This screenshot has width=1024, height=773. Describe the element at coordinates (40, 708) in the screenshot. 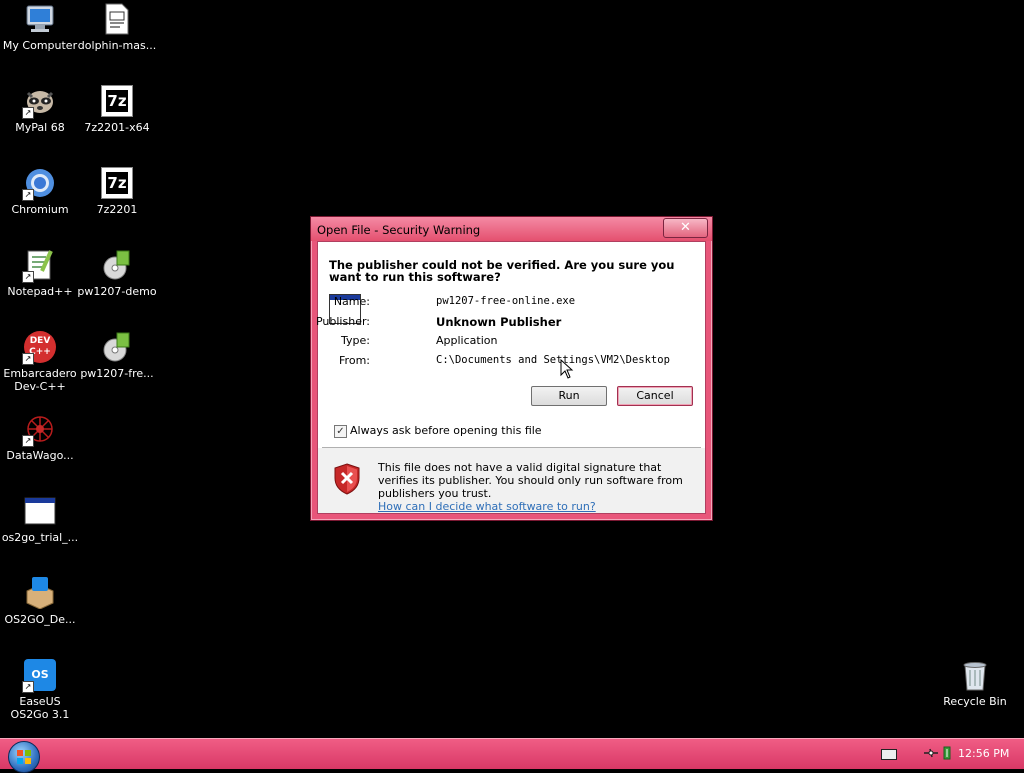

I see `desktop-icon-label: EaseUS OS2Go 3.1` at that location.